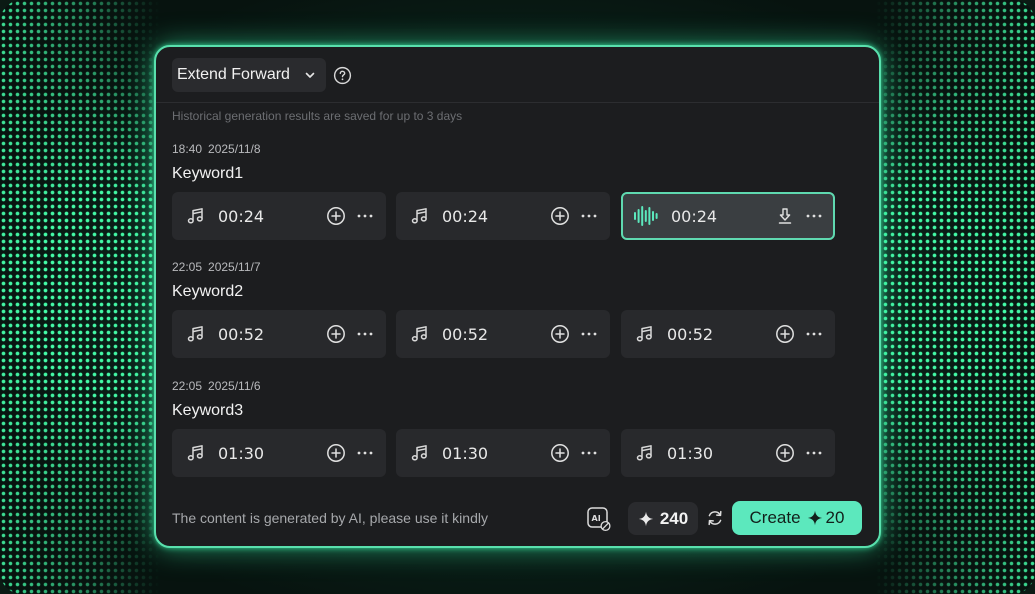 The height and width of the screenshot is (594, 1035). I want to click on group-timestamp: 22:05 2025/11/6, so click(216, 386).